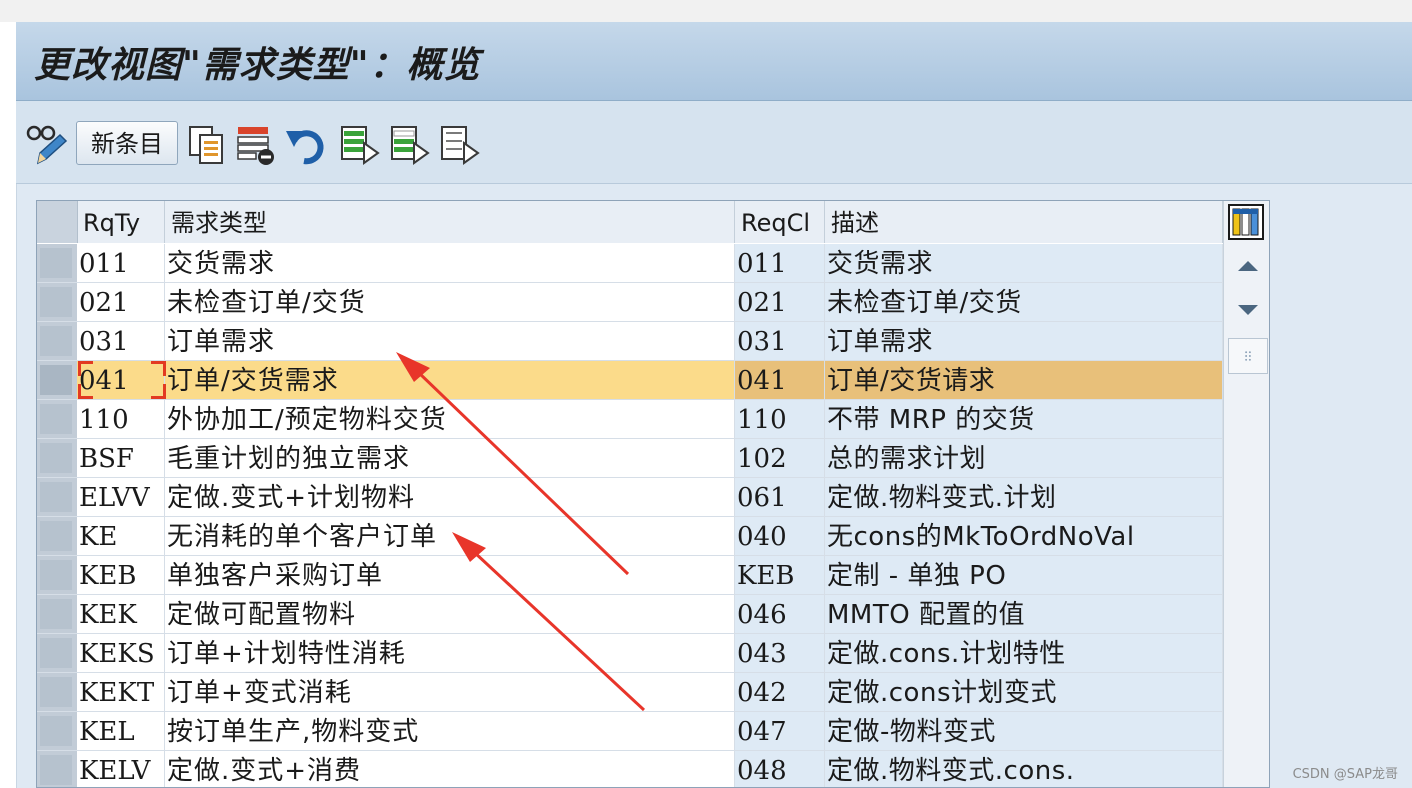 The height and width of the screenshot is (788, 1412). Describe the element at coordinates (208, 145) in the screenshot. I see `copy-icon` at that location.